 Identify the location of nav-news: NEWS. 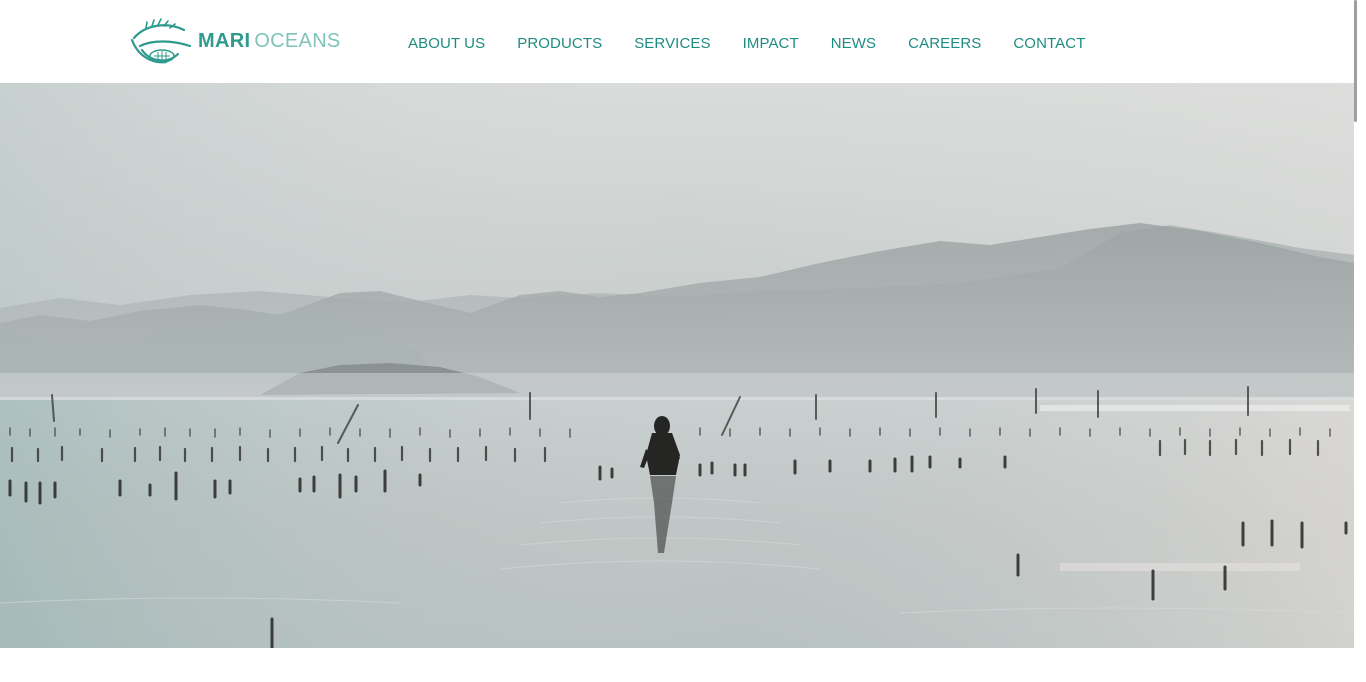
(853, 43).